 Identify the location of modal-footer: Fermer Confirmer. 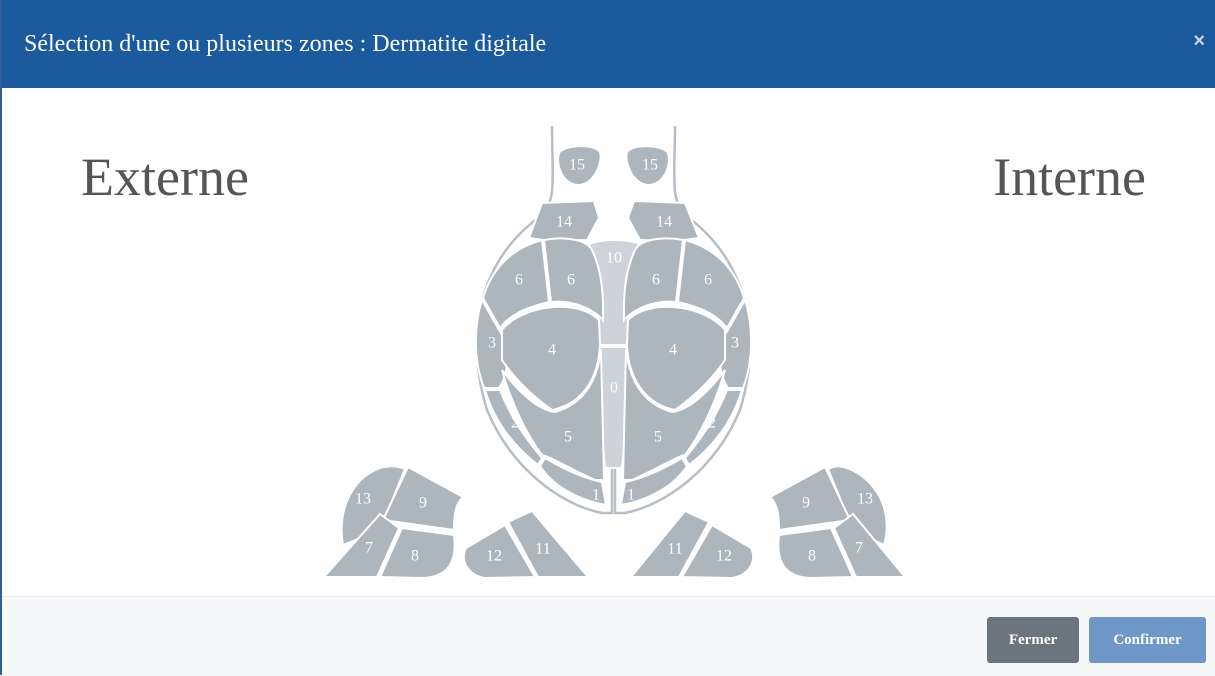
(608, 636).